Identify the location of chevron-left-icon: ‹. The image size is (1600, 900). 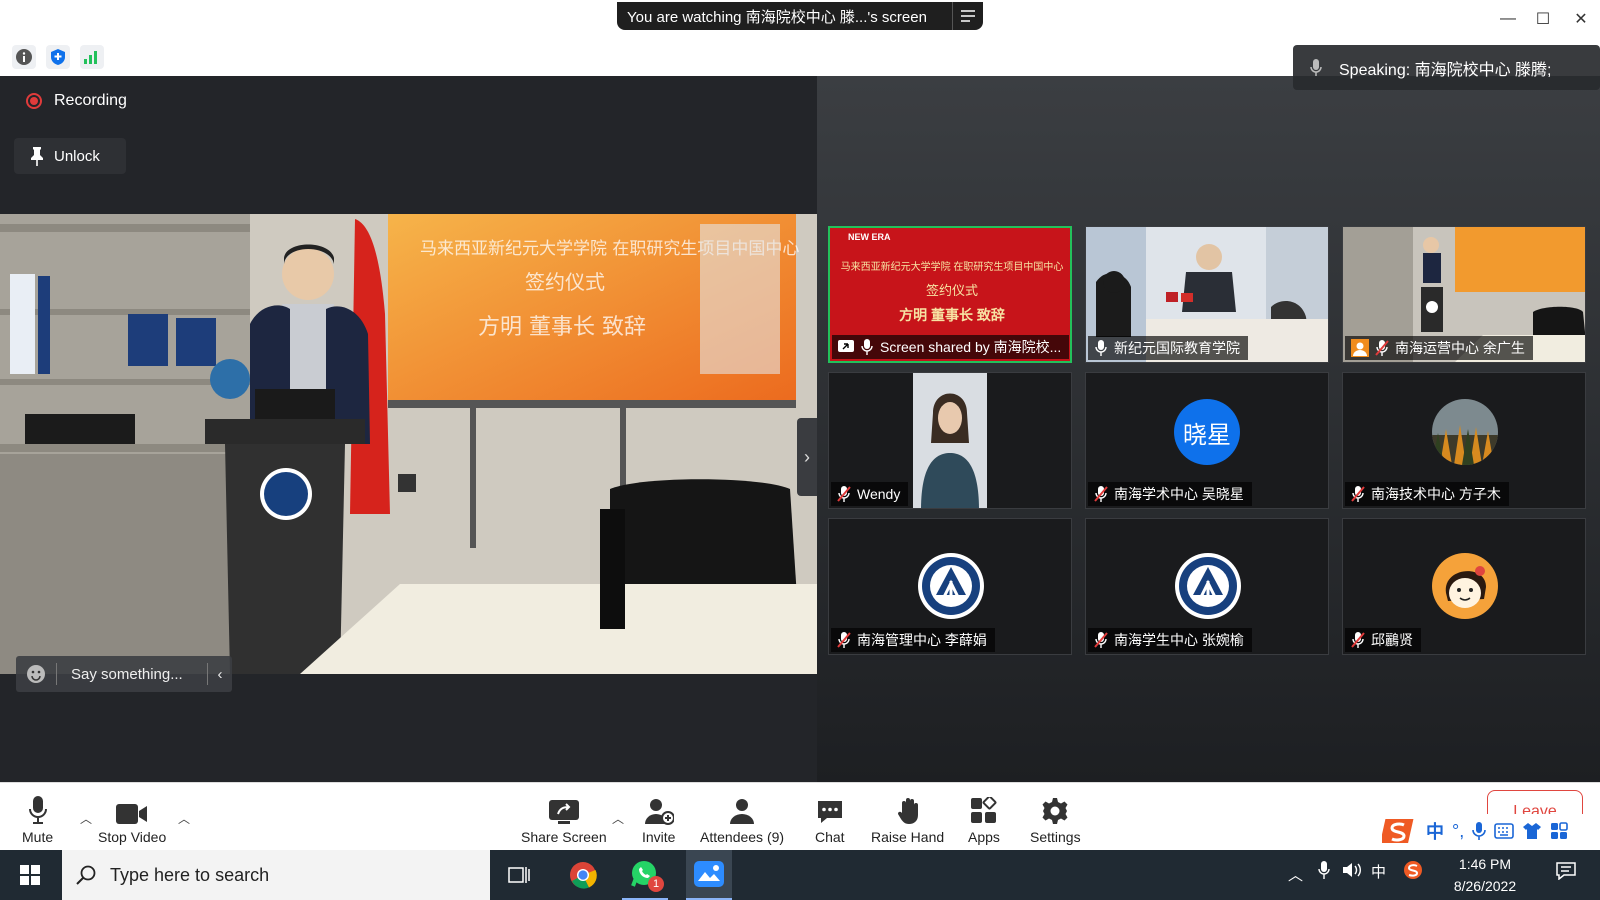
(220, 674).